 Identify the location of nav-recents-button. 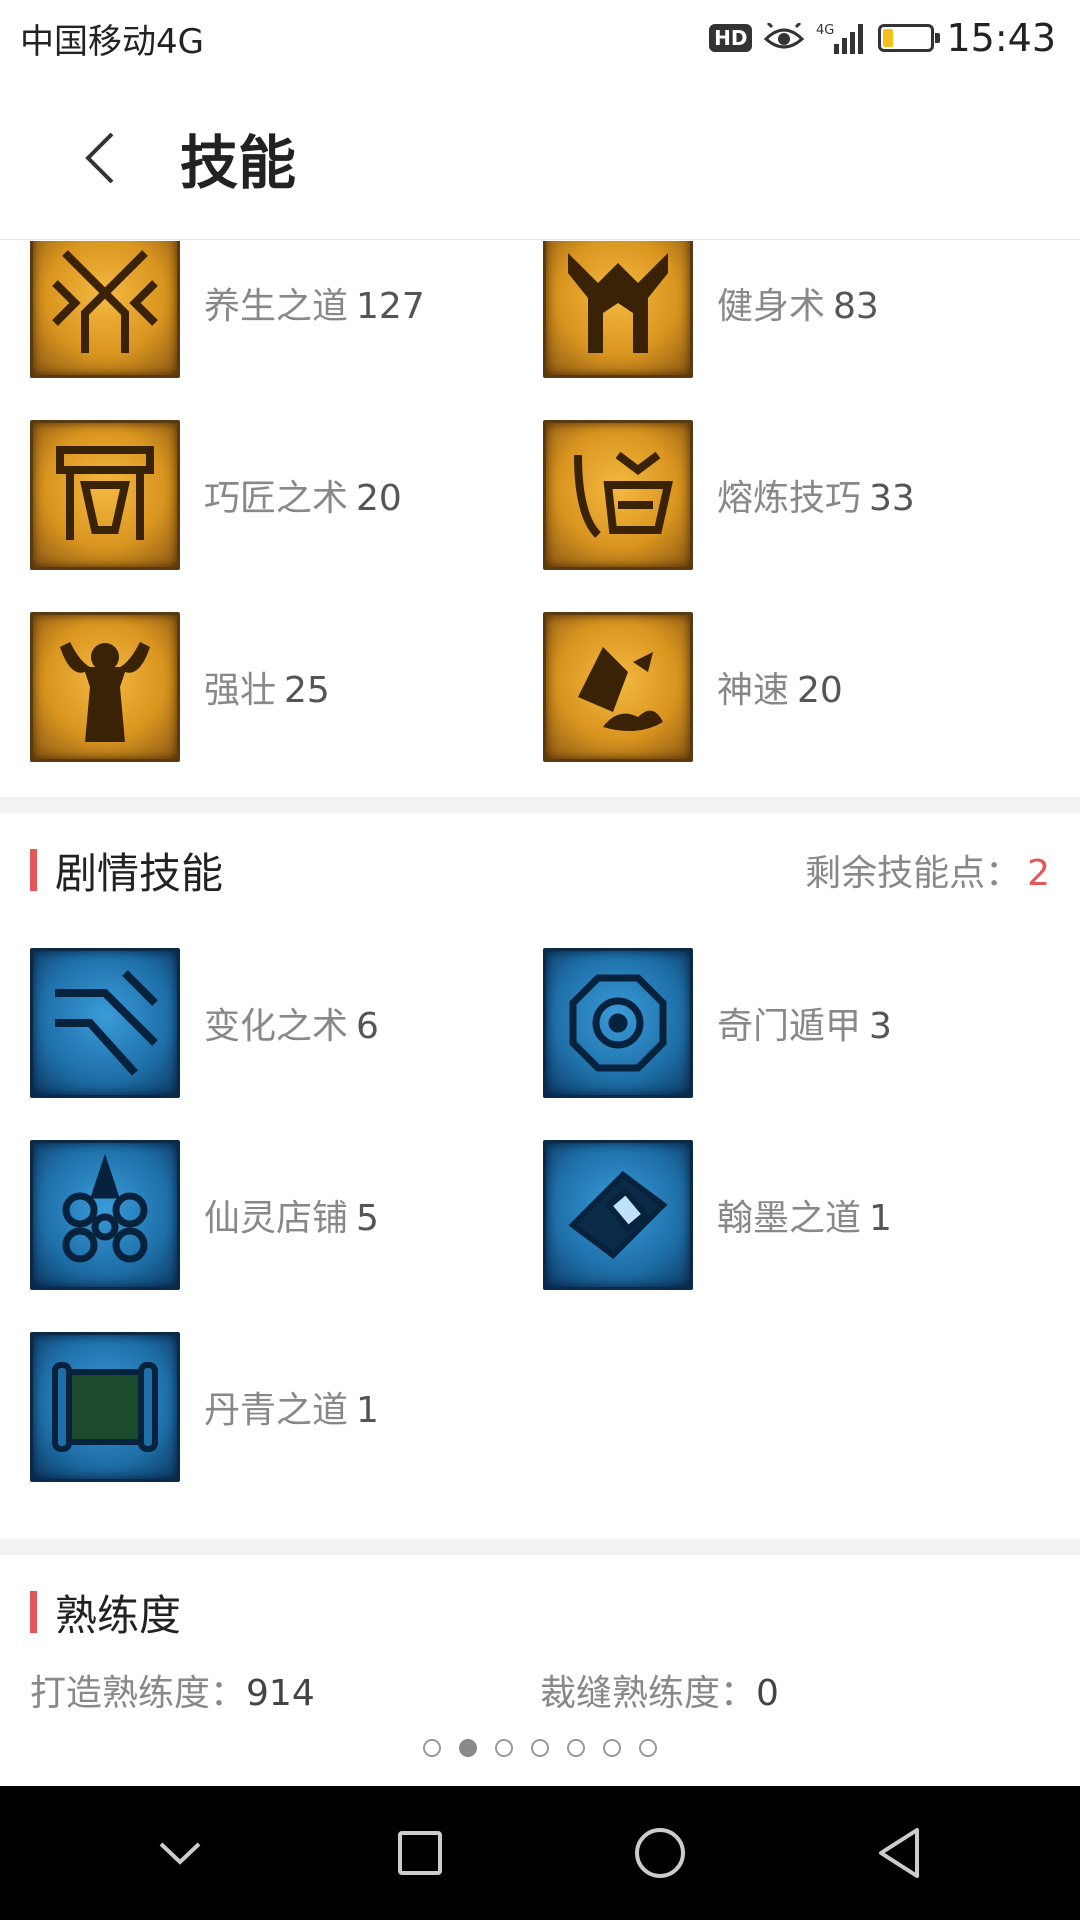
(420, 1853).